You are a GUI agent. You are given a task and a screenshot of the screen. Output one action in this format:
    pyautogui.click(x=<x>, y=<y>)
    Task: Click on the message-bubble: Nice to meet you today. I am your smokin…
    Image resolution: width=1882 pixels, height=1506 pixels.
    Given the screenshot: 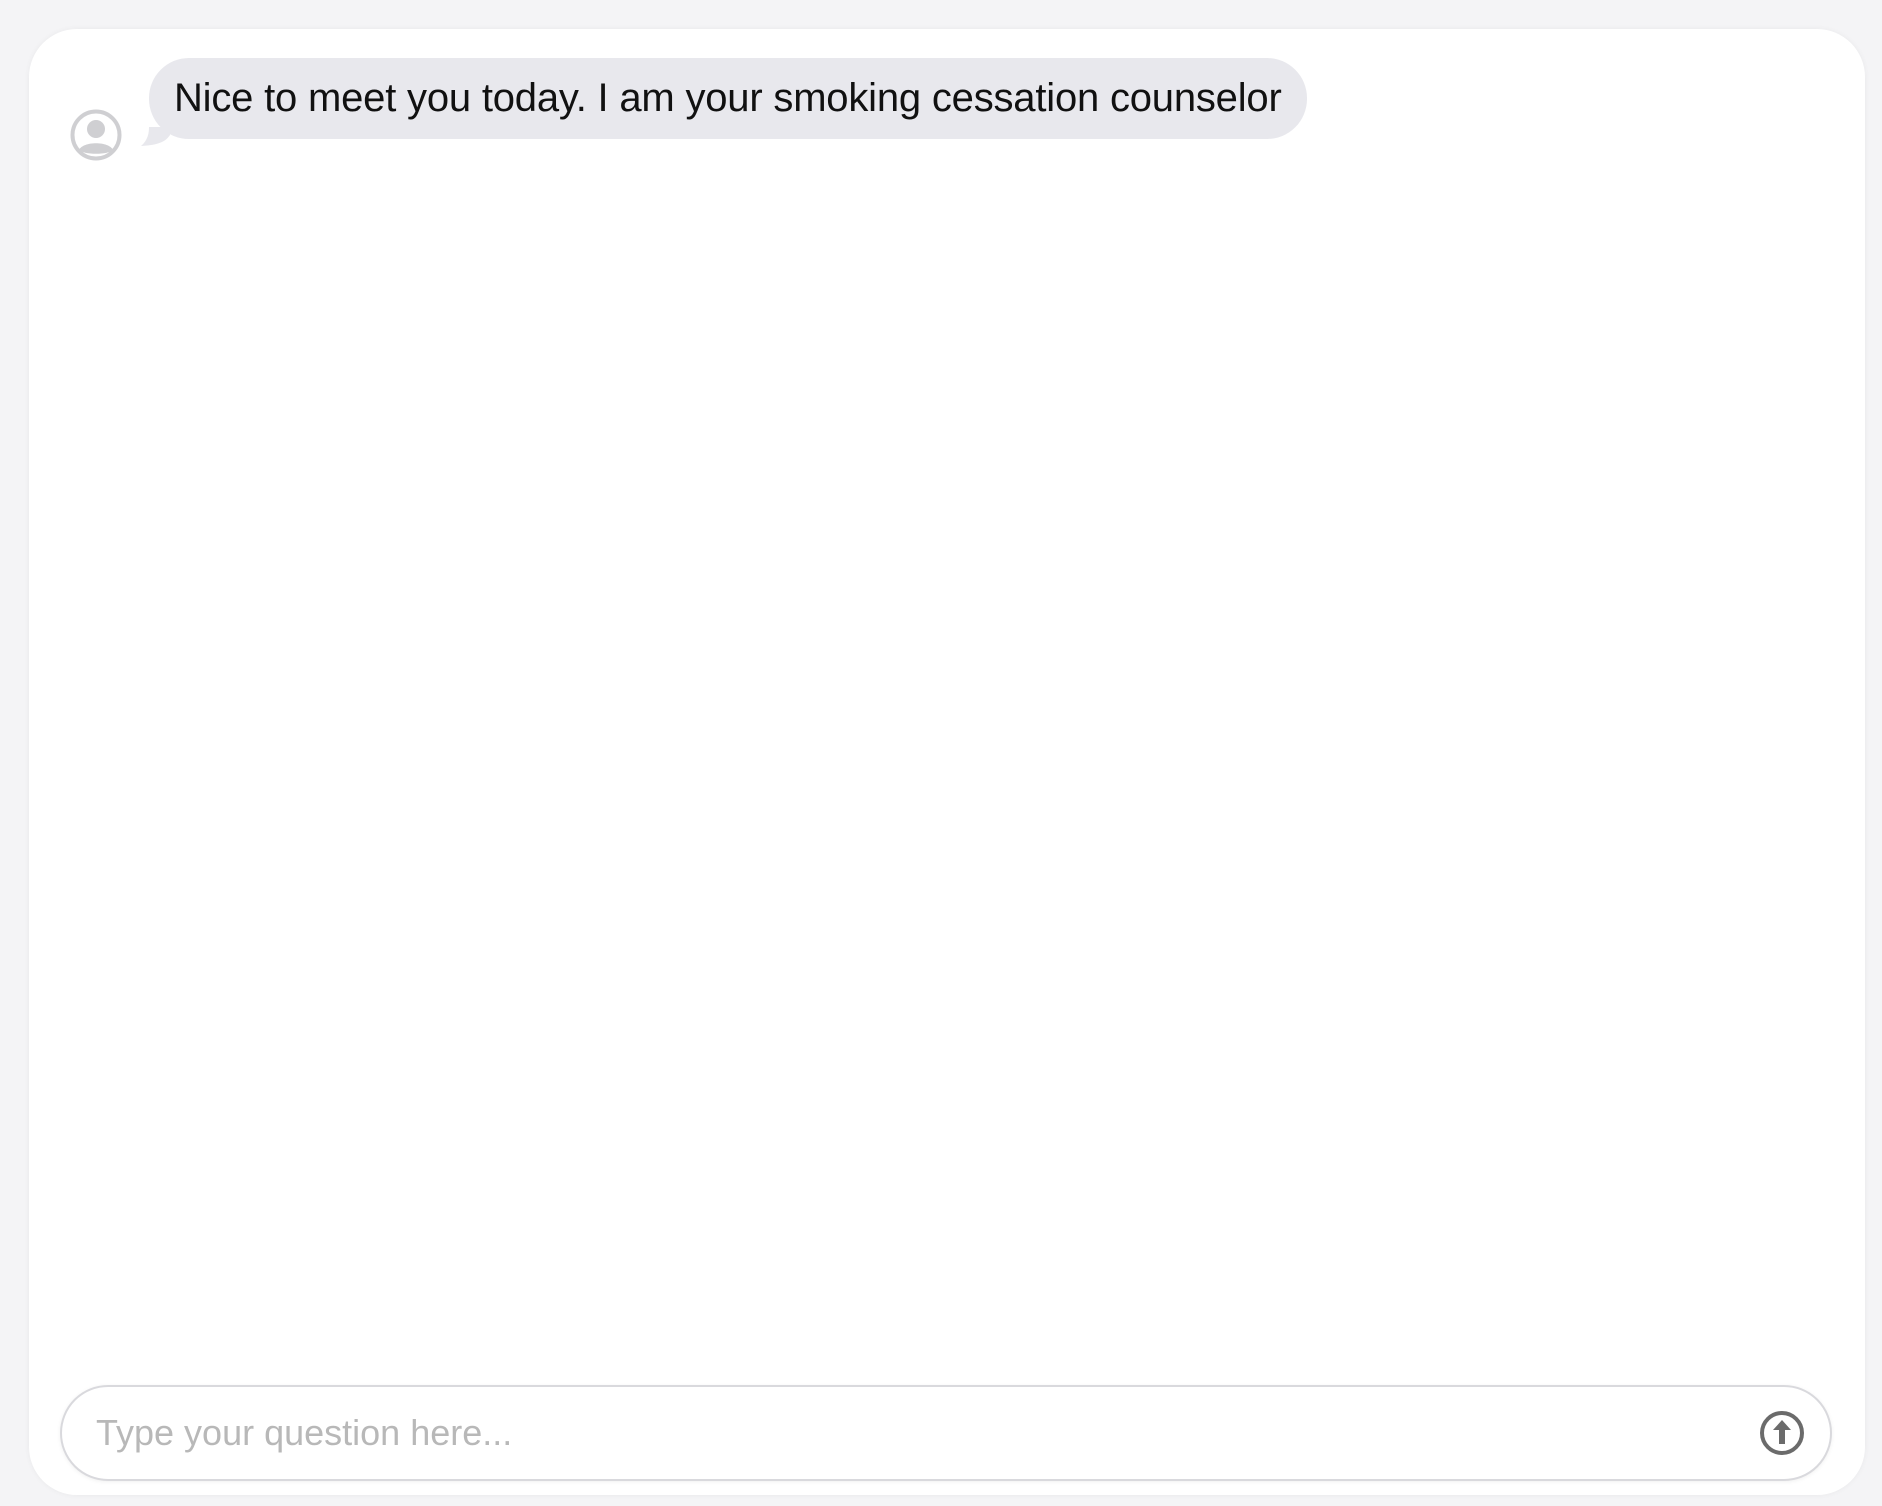 What is the action you would take?
    pyautogui.click(x=728, y=98)
    